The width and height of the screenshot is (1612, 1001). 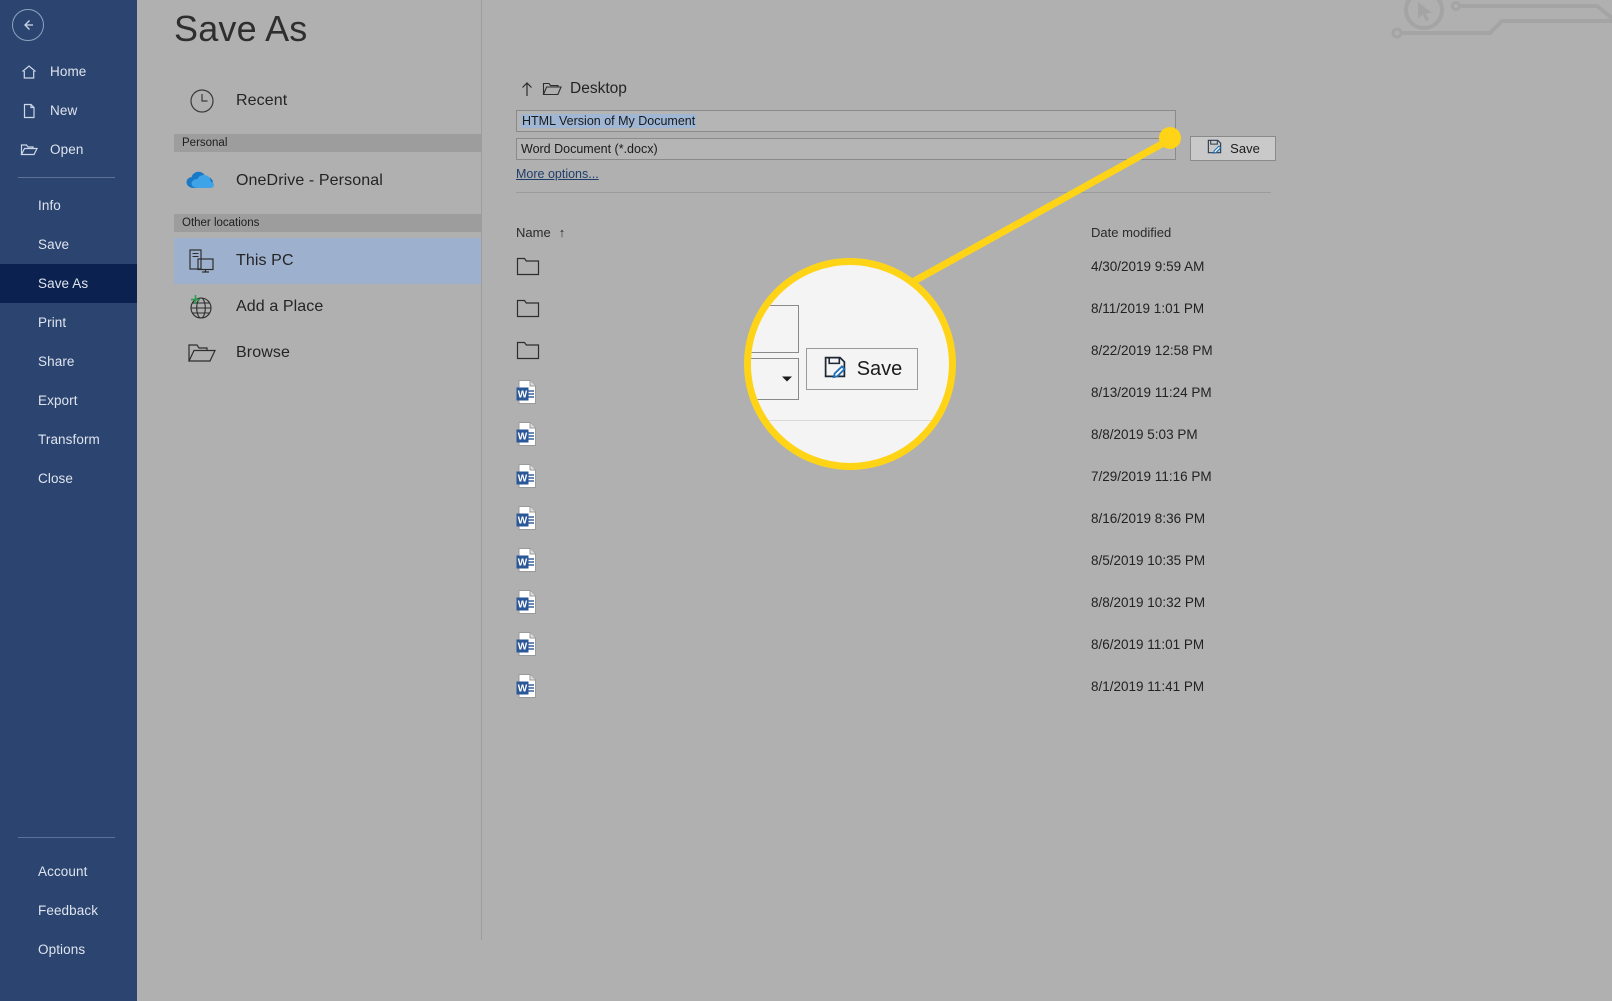 What do you see at coordinates (893, 518) in the screenshot?
I see `table-row: W 8/16/2019 8:36 PM` at bounding box center [893, 518].